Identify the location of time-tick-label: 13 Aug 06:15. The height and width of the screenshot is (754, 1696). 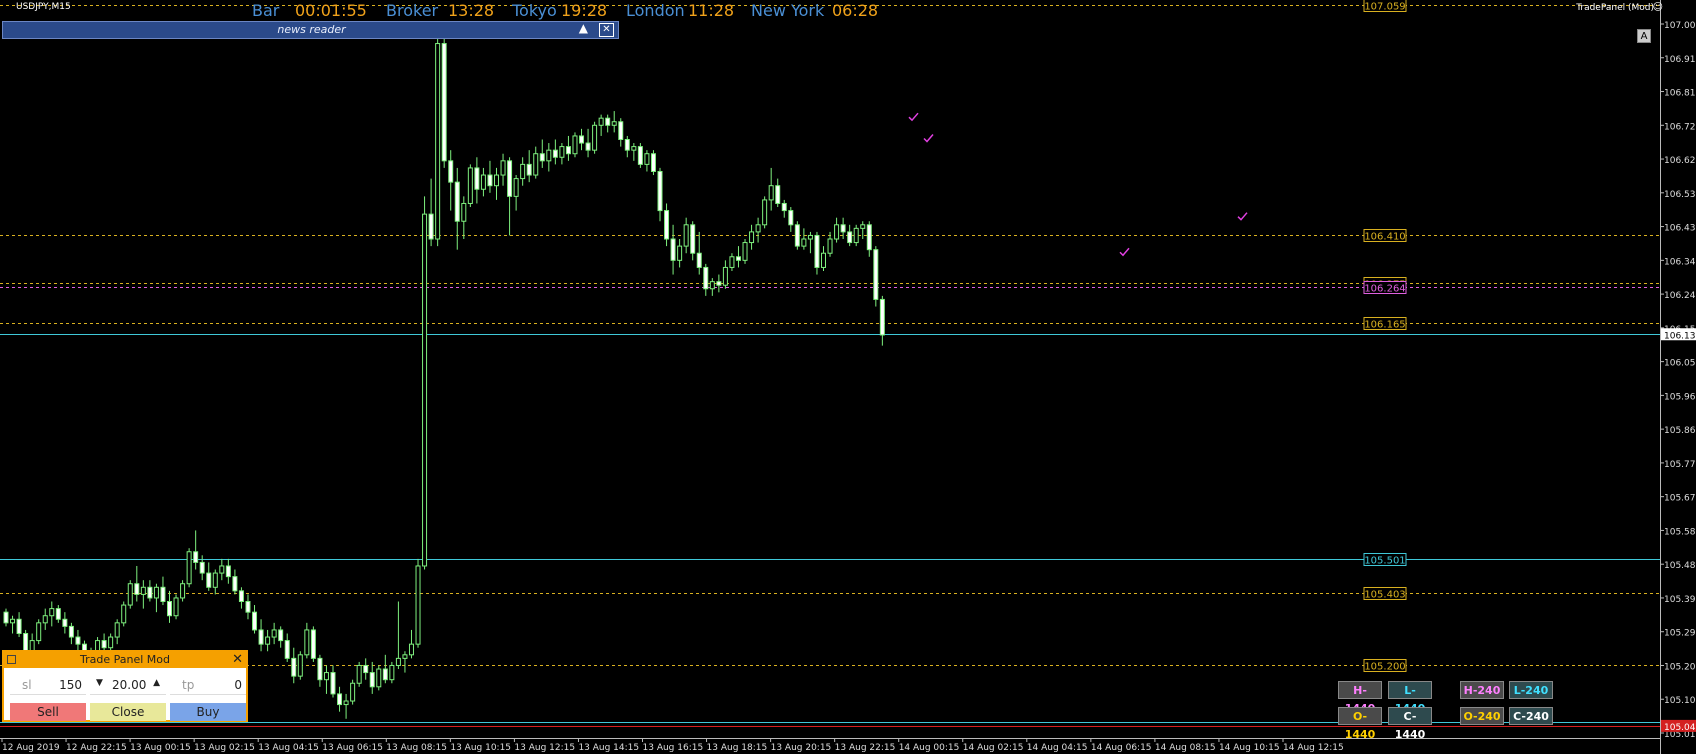
(352, 748).